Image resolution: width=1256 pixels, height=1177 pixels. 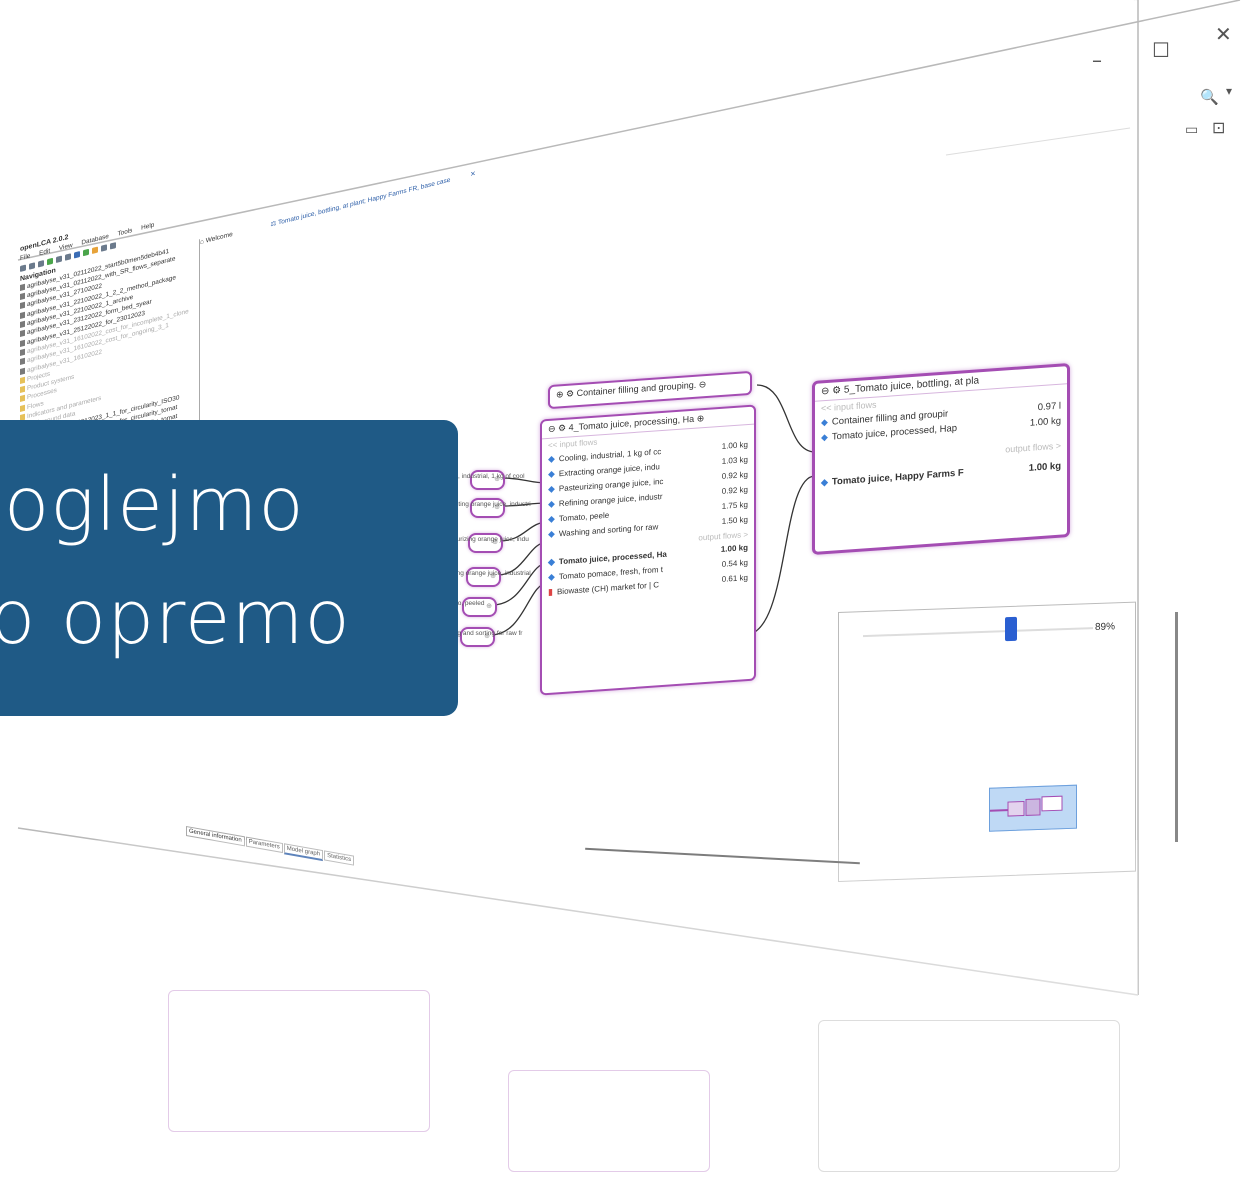 I want to click on outline-viewport, so click(x=1028, y=808).